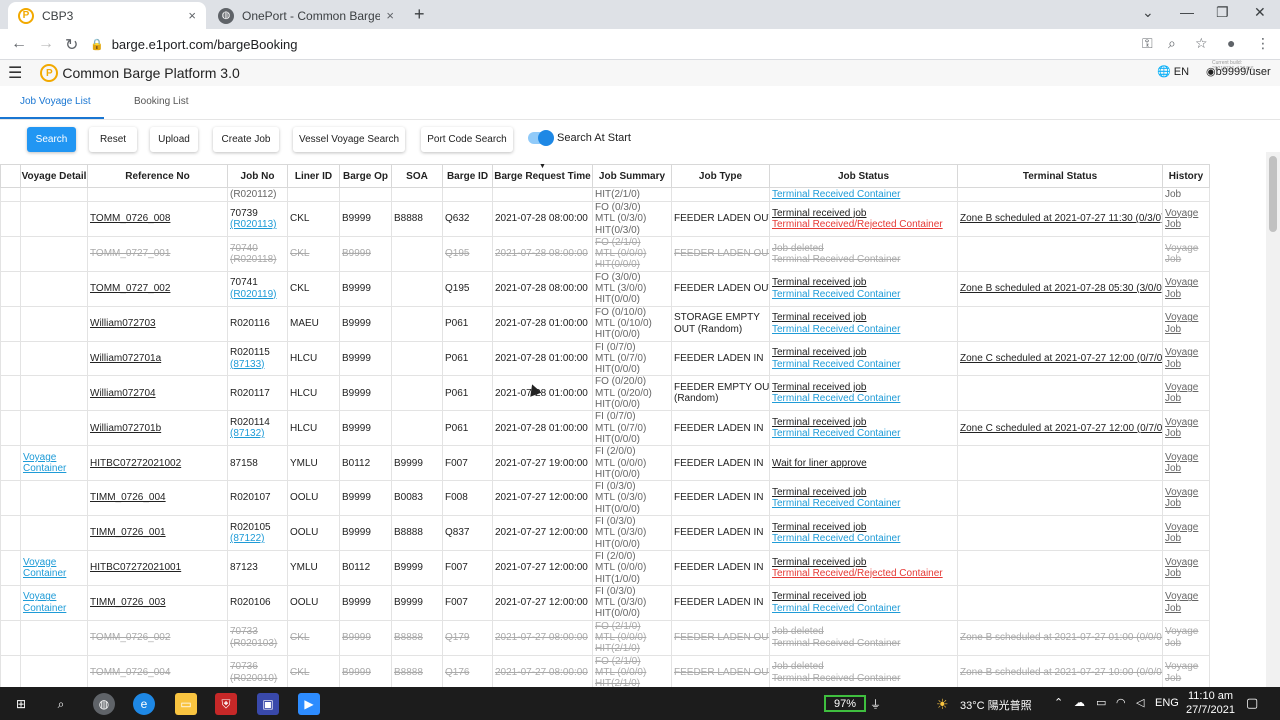  What do you see at coordinates (863, 194) in the screenshot?
I see `job-status-cell: Terminal Received Container` at bounding box center [863, 194].